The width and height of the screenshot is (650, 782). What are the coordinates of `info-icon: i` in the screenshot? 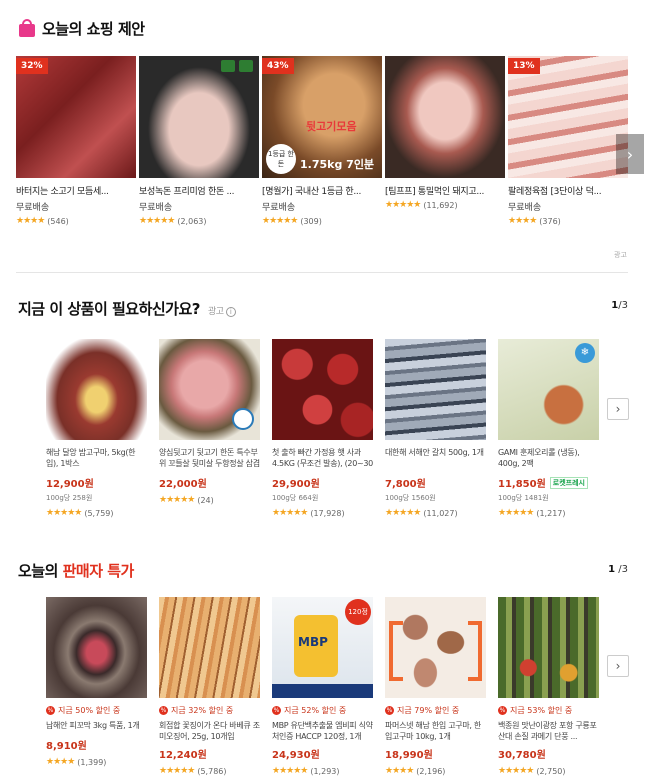 It's located at (230, 312).